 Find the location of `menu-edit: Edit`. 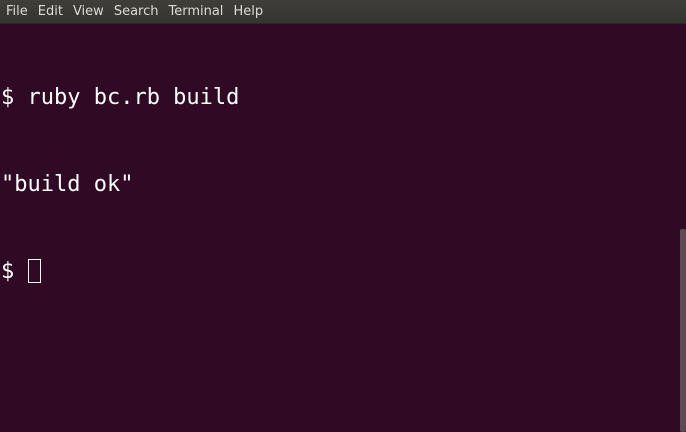

menu-edit: Edit is located at coordinates (50, 12).